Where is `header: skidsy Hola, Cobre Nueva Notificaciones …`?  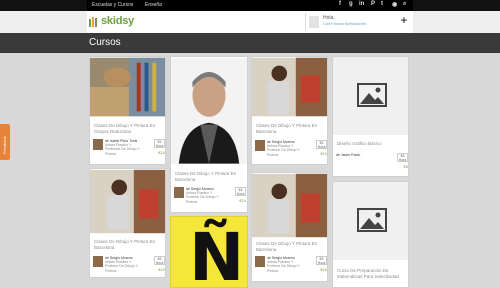 header: skidsy Hola, Cobre Nueva Notificaciones … is located at coordinates (250, 22).